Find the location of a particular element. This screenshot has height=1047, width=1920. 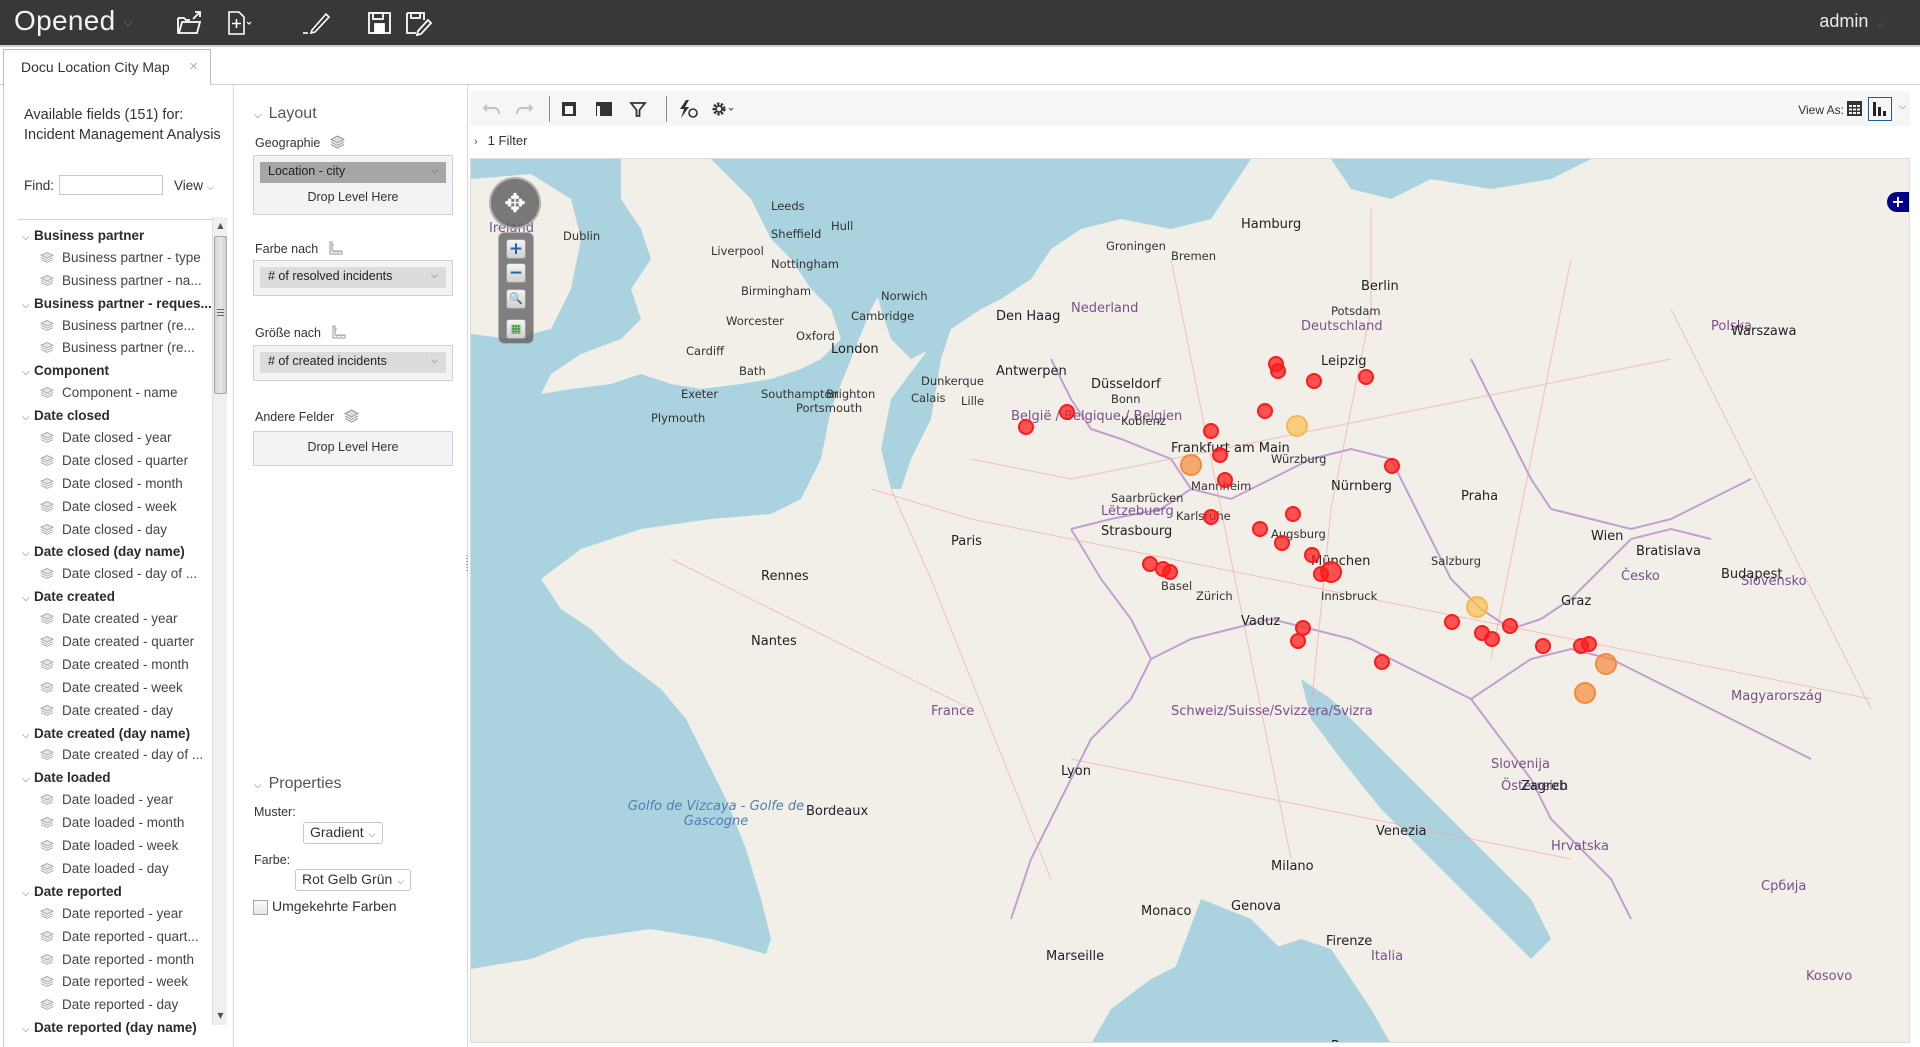

tree-group: ⌵ Date reported (day name) is located at coordinates (117, 1026).